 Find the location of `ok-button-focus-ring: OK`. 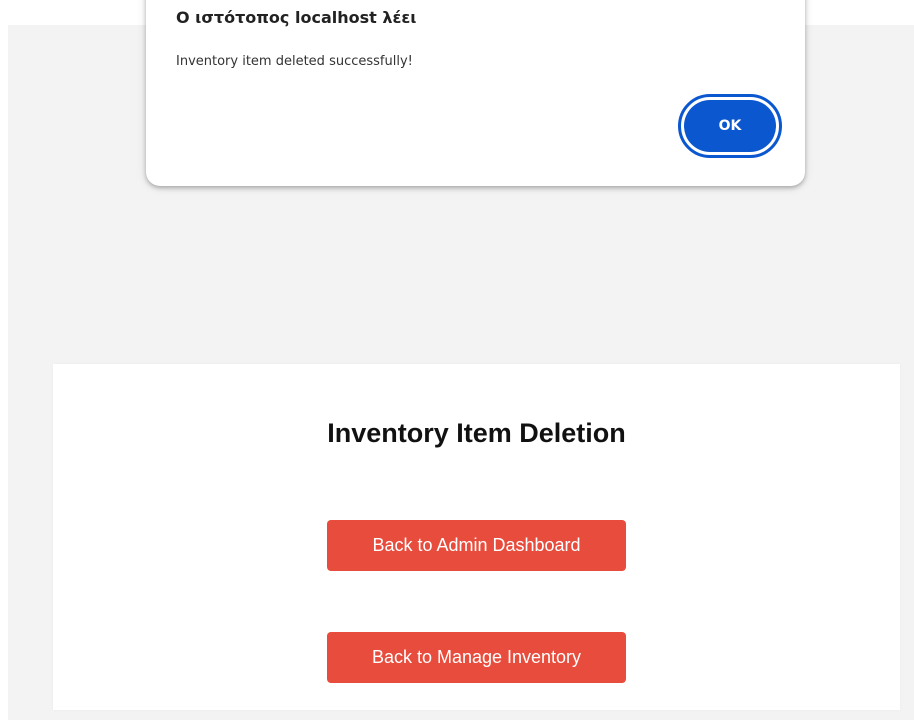

ok-button-focus-ring: OK is located at coordinates (730, 126).